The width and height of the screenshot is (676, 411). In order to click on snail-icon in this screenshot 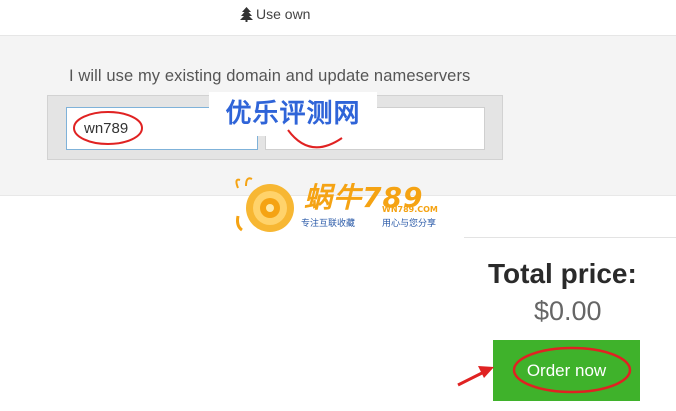, I will do `click(264, 204)`.